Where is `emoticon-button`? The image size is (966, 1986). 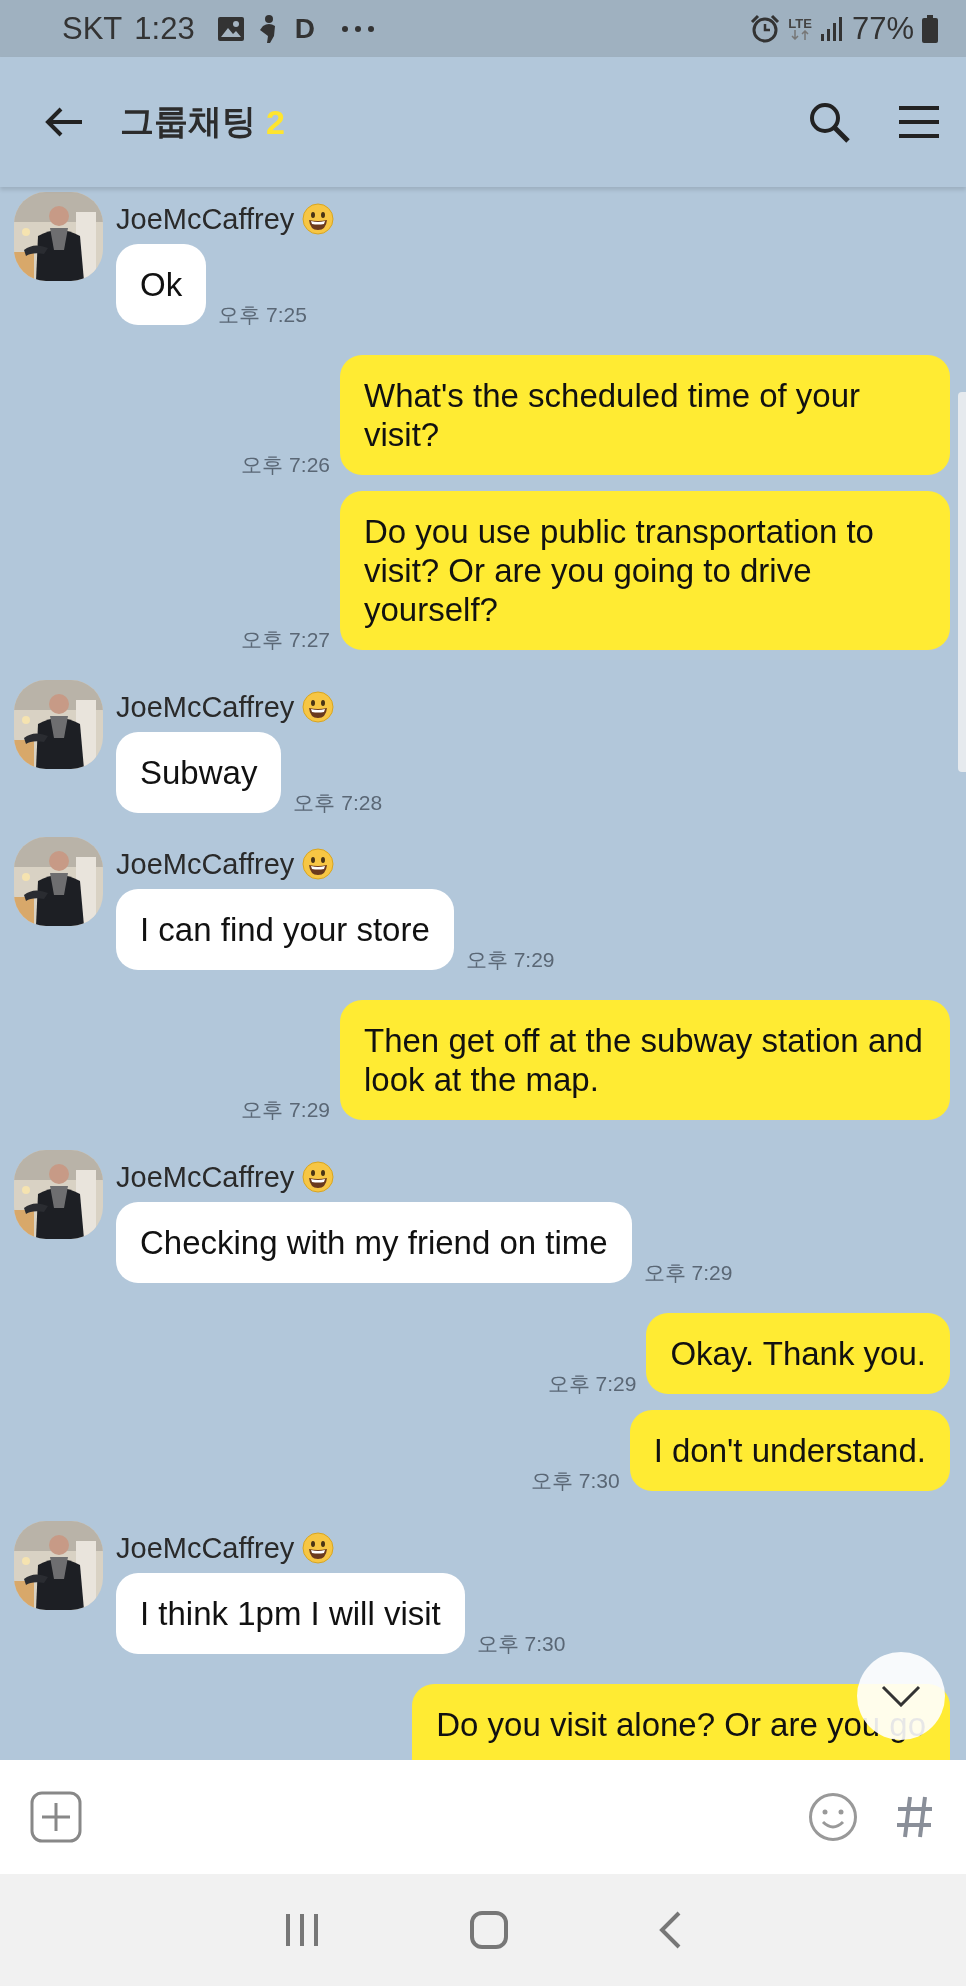
emoticon-button is located at coordinates (833, 1817).